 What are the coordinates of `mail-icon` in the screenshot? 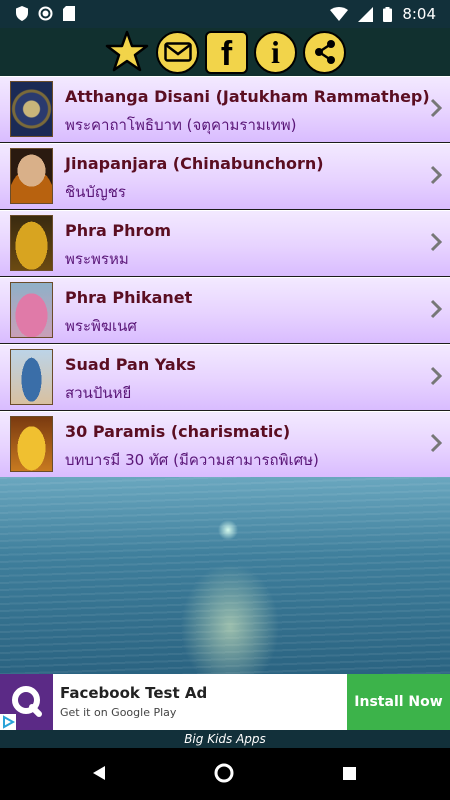 It's located at (177, 52).